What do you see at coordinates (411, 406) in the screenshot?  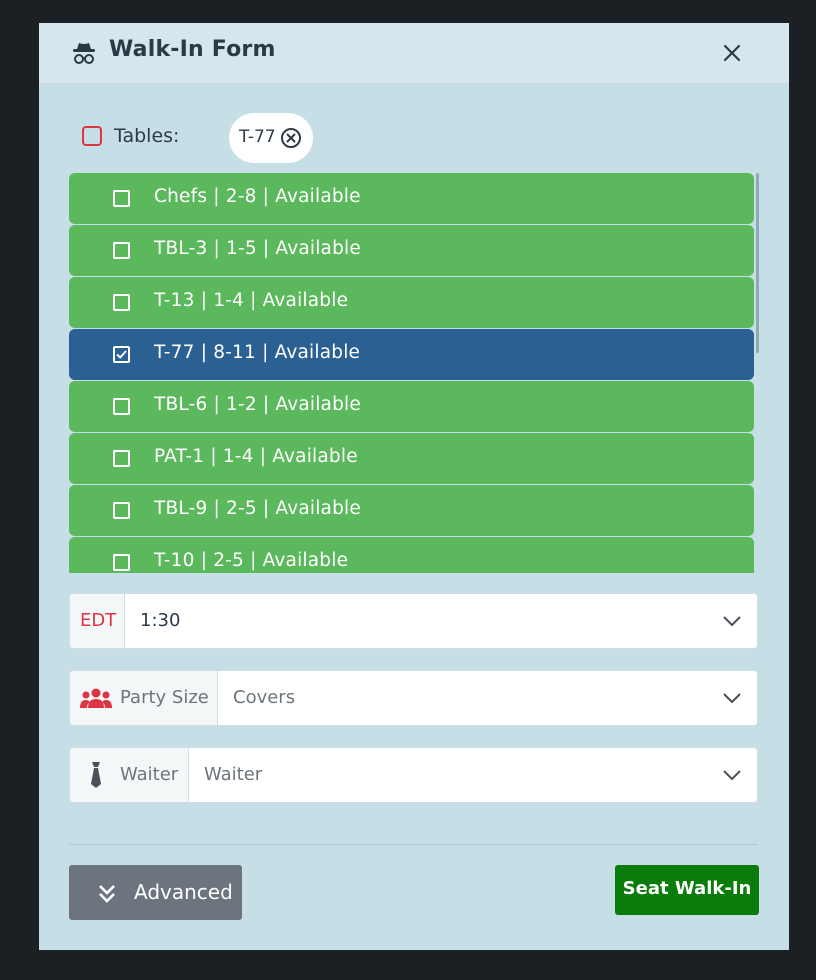 I see `table-list-item: TBL-6 | 1-2 | Available` at bounding box center [411, 406].